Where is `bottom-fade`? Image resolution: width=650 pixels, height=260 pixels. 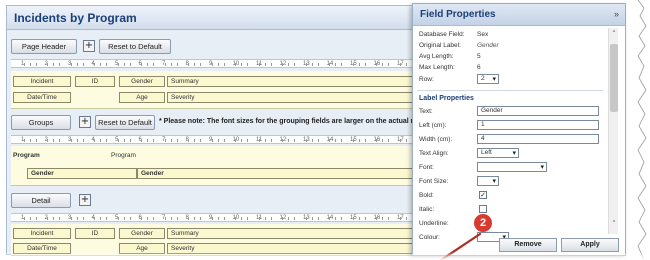 bottom-fade is located at coordinates (325, 256).